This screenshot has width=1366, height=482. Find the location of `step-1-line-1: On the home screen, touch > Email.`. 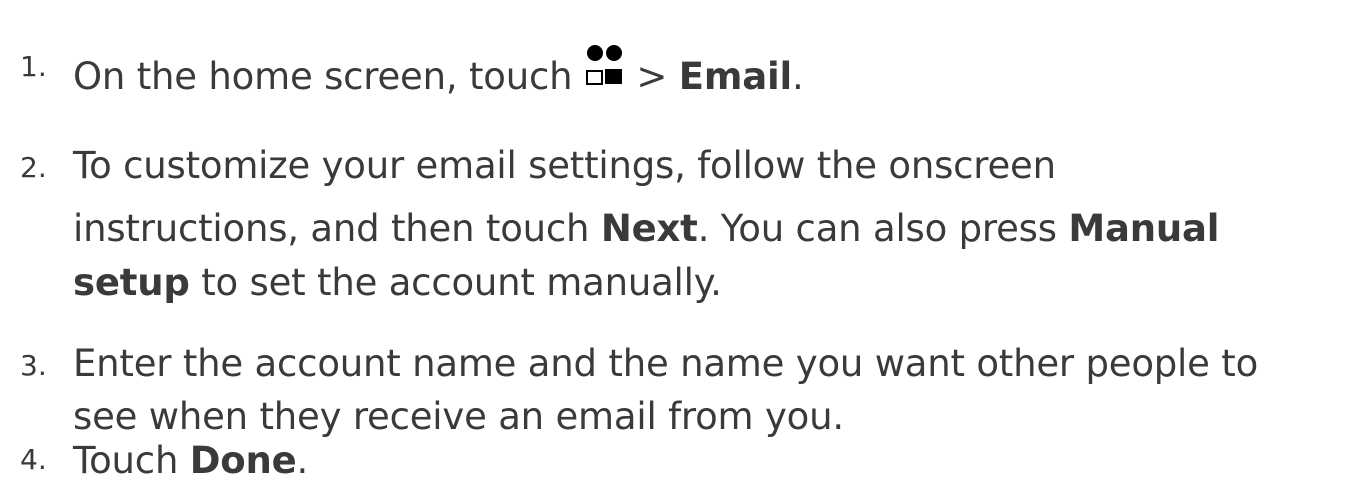

step-1-line-1: On the home screen, touch > Email. is located at coordinates (438, 70).